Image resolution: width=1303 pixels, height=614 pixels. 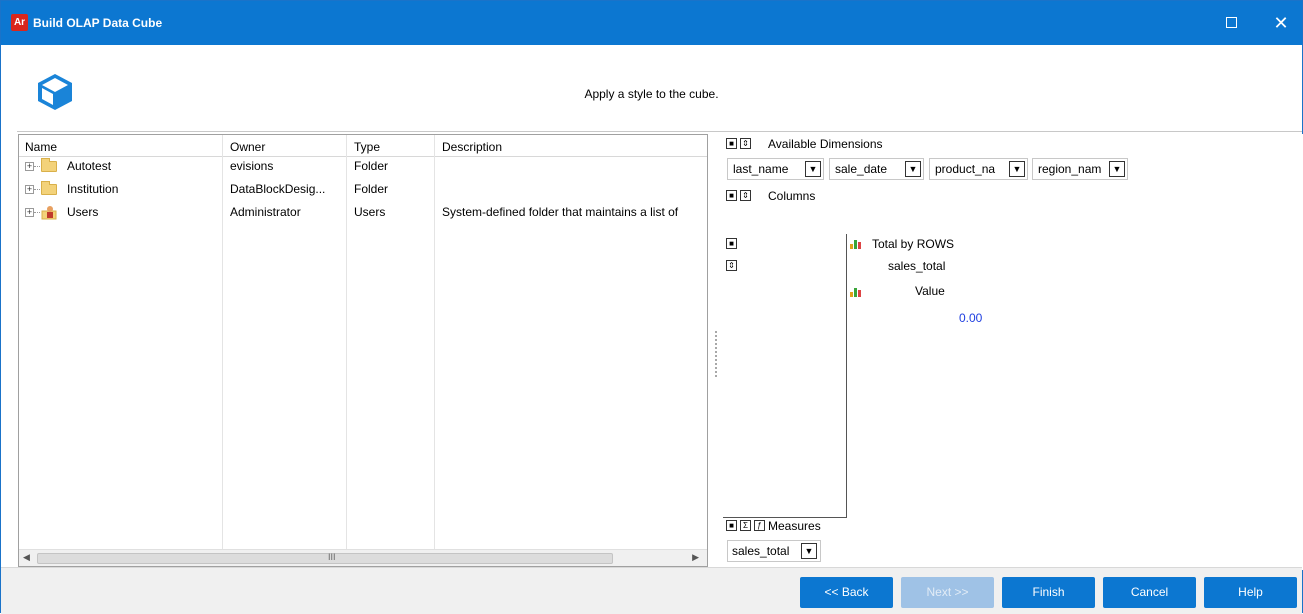 I want to click on row-type: Users, so click(x=370, y=212).